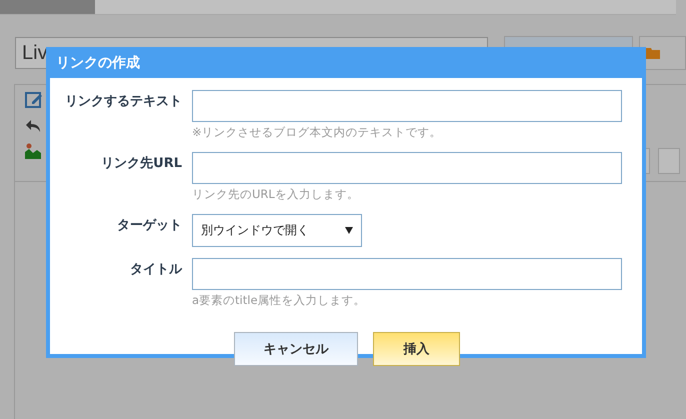 This screenshot has height=419, width=686. I want to click on insert-button: 挿入, so click(416, 349).